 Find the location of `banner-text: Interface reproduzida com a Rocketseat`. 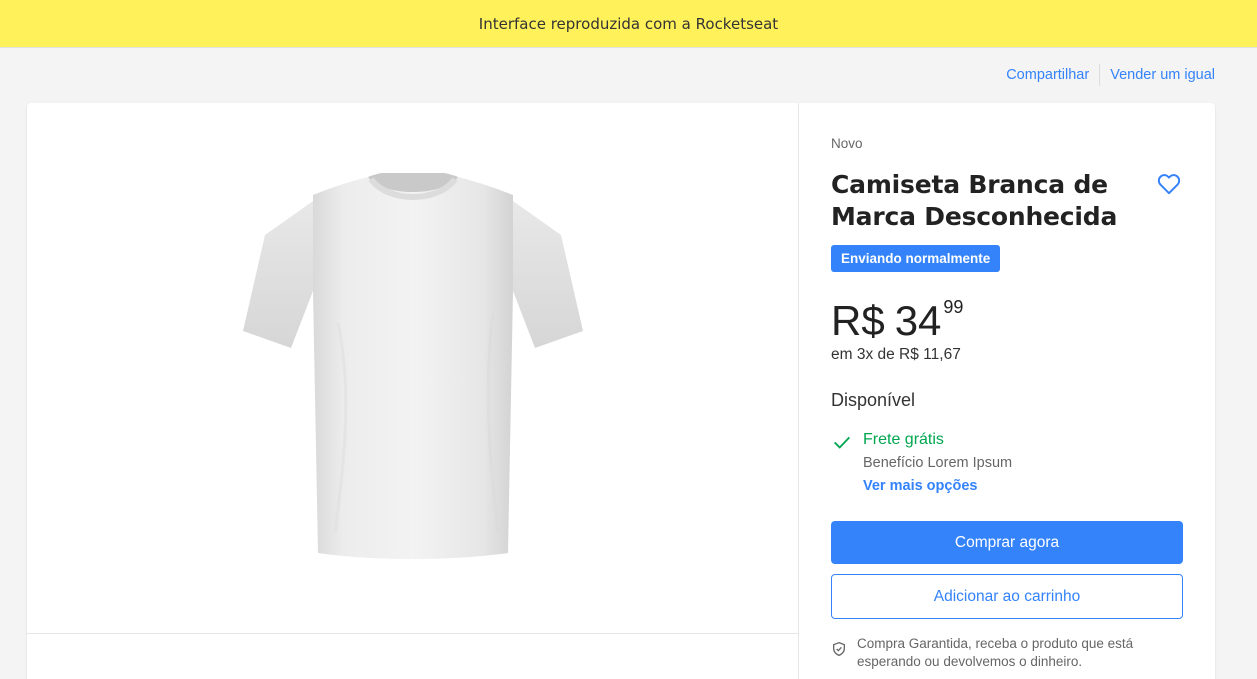

banner-text: Interface reproduzida com a Rocketseat is located at coordinates (628, 23).